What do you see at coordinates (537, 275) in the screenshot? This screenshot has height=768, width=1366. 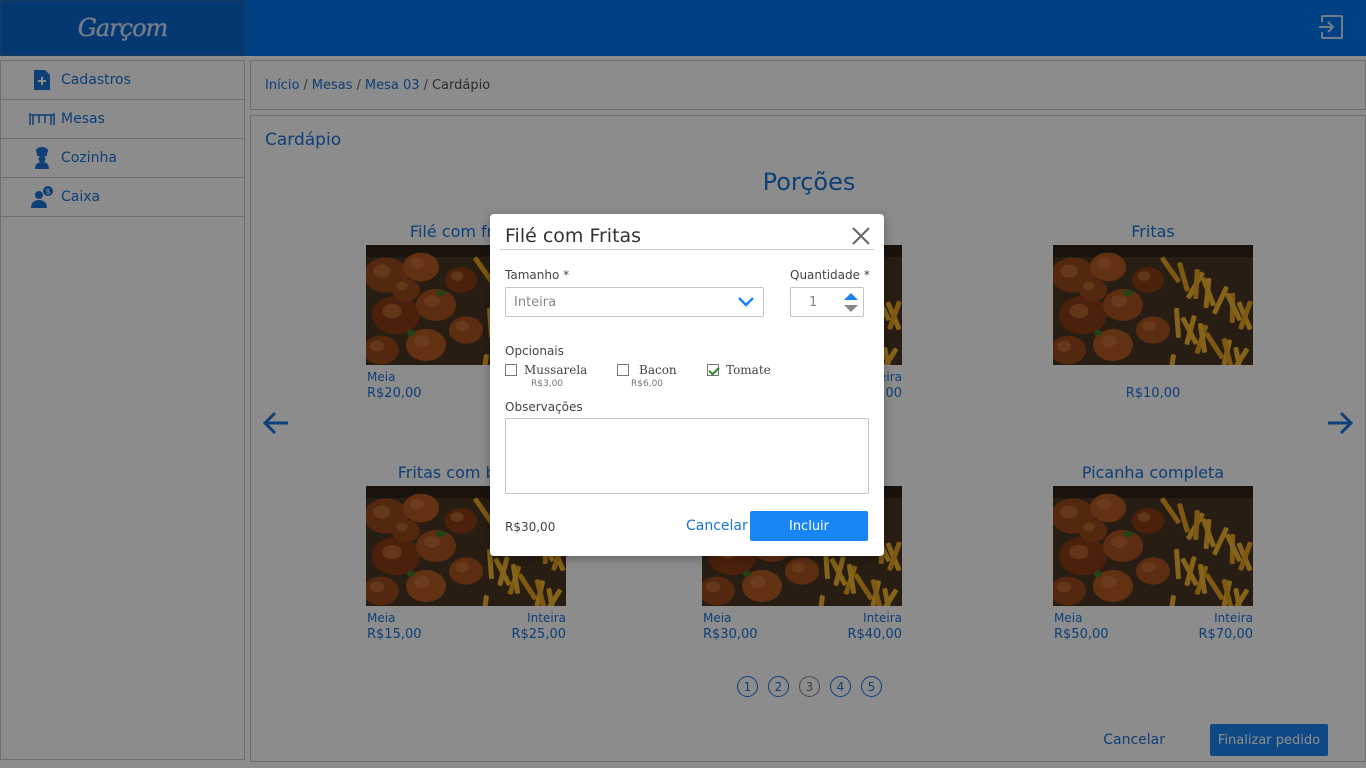 I see `size-label: Tamanho *` at bounding box center [537, 275].